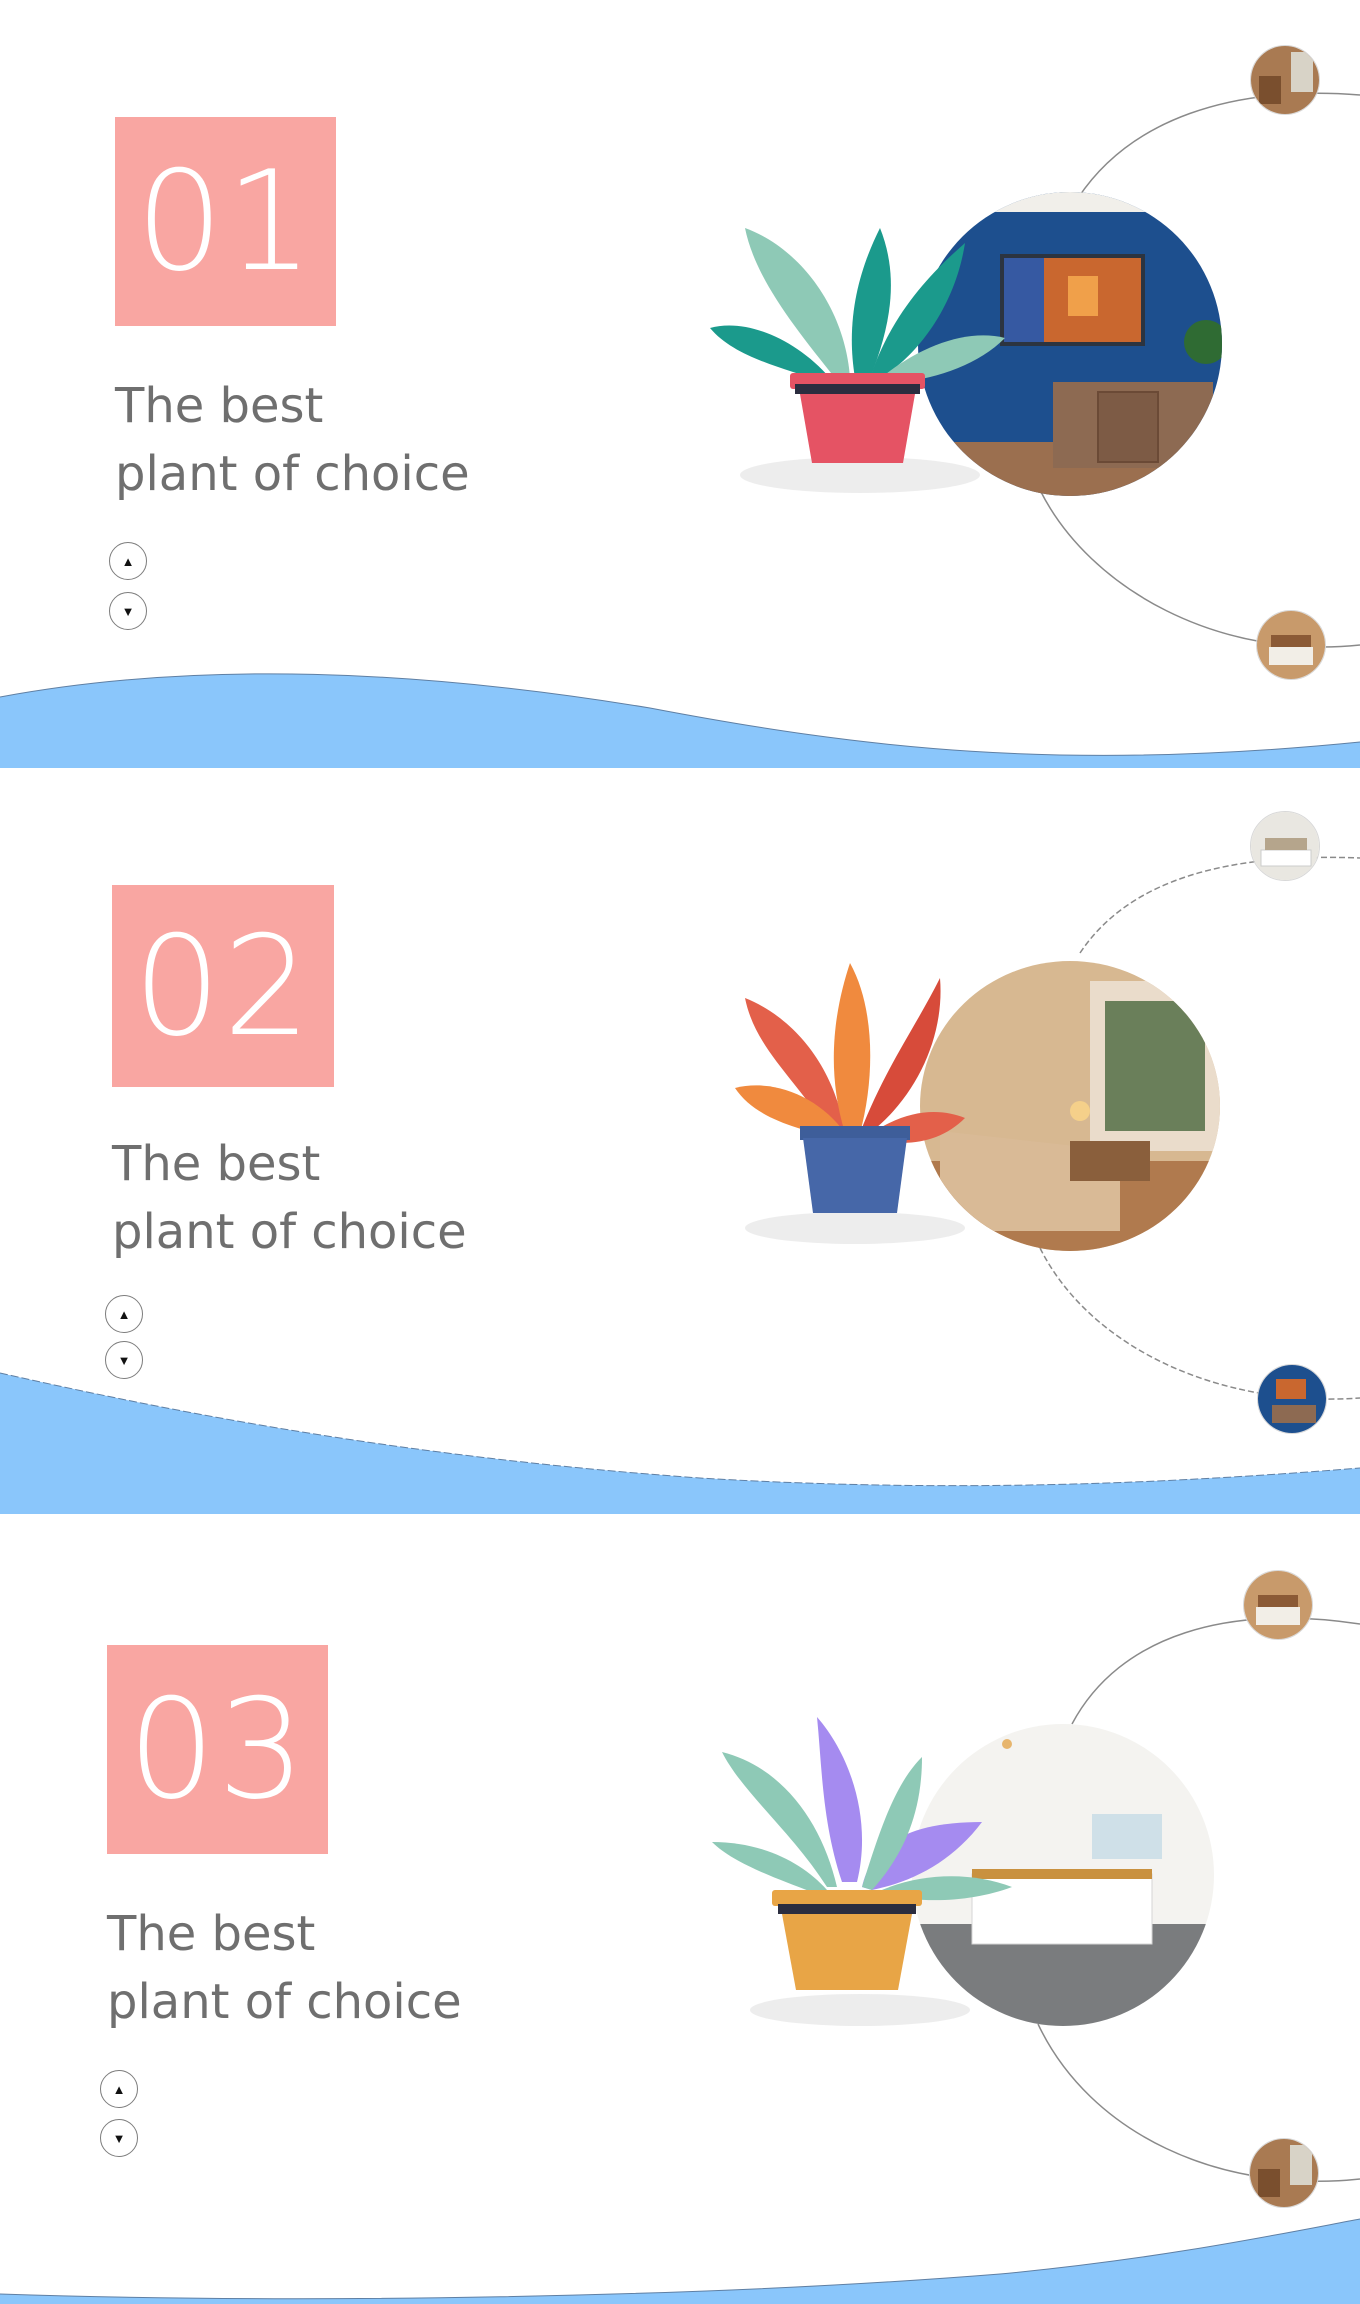 This screenshot has height=2304, width=1360. I want to click on section-number: 01, so click(225, 221).